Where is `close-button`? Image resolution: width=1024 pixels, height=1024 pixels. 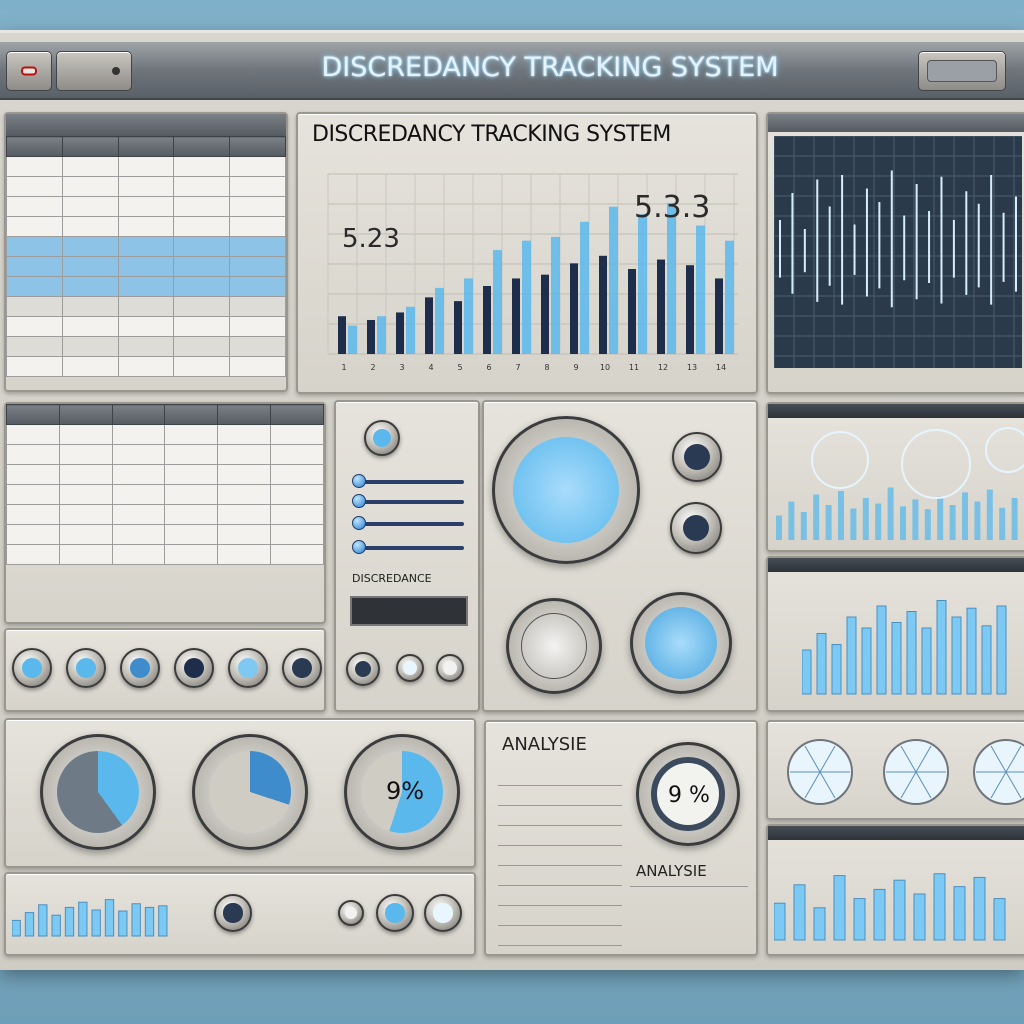
close-button is located at coordinates (29, 71).